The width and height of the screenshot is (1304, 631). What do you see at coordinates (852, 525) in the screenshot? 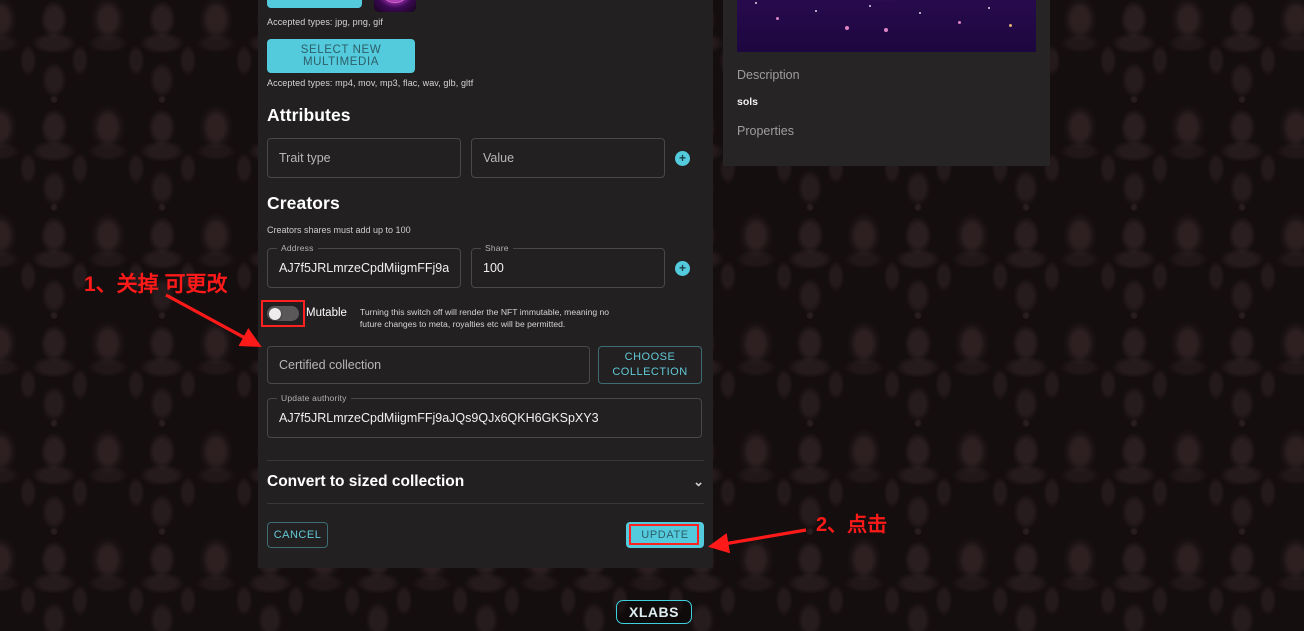
I see `annotation-2-text: 2、点击` at bounding box center [852, 525].